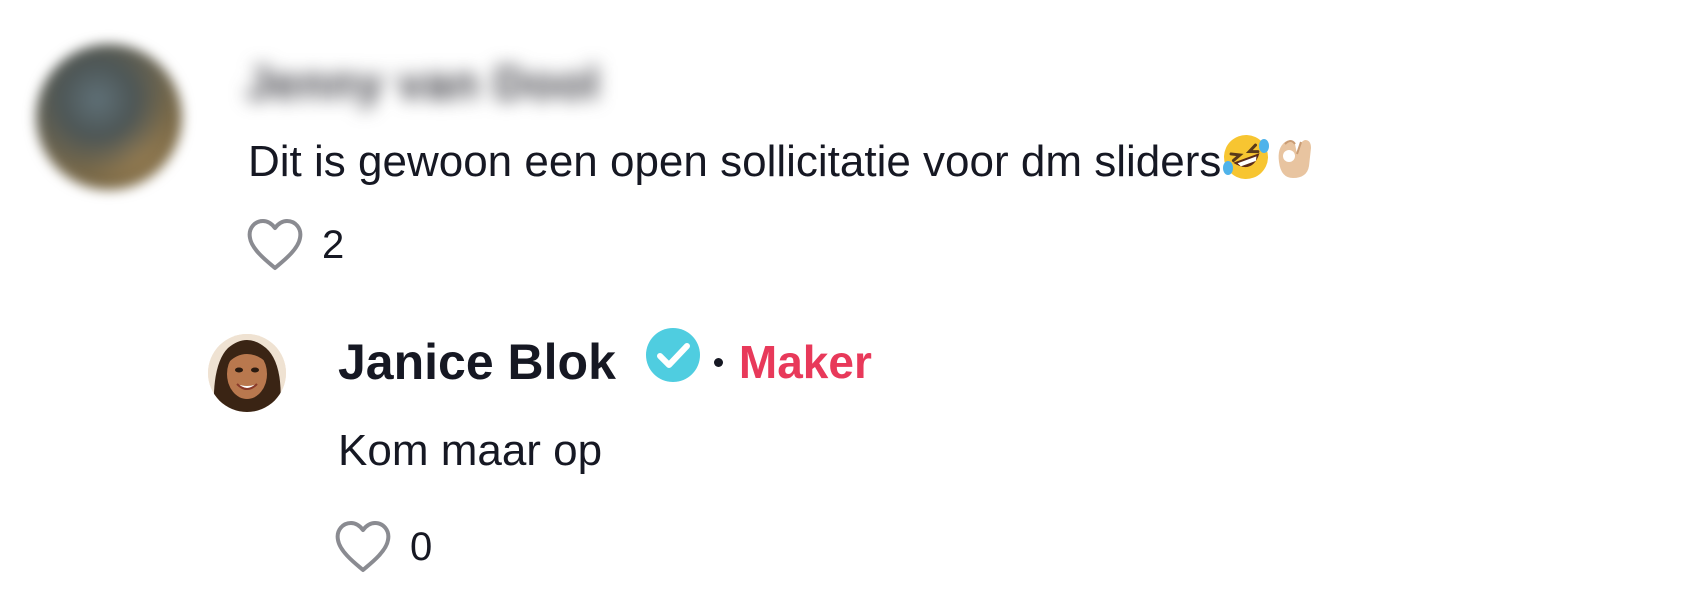 This screenshot has height=598, width=1706. I want to click on rofl-emoji-icon, so click(1246, 162).